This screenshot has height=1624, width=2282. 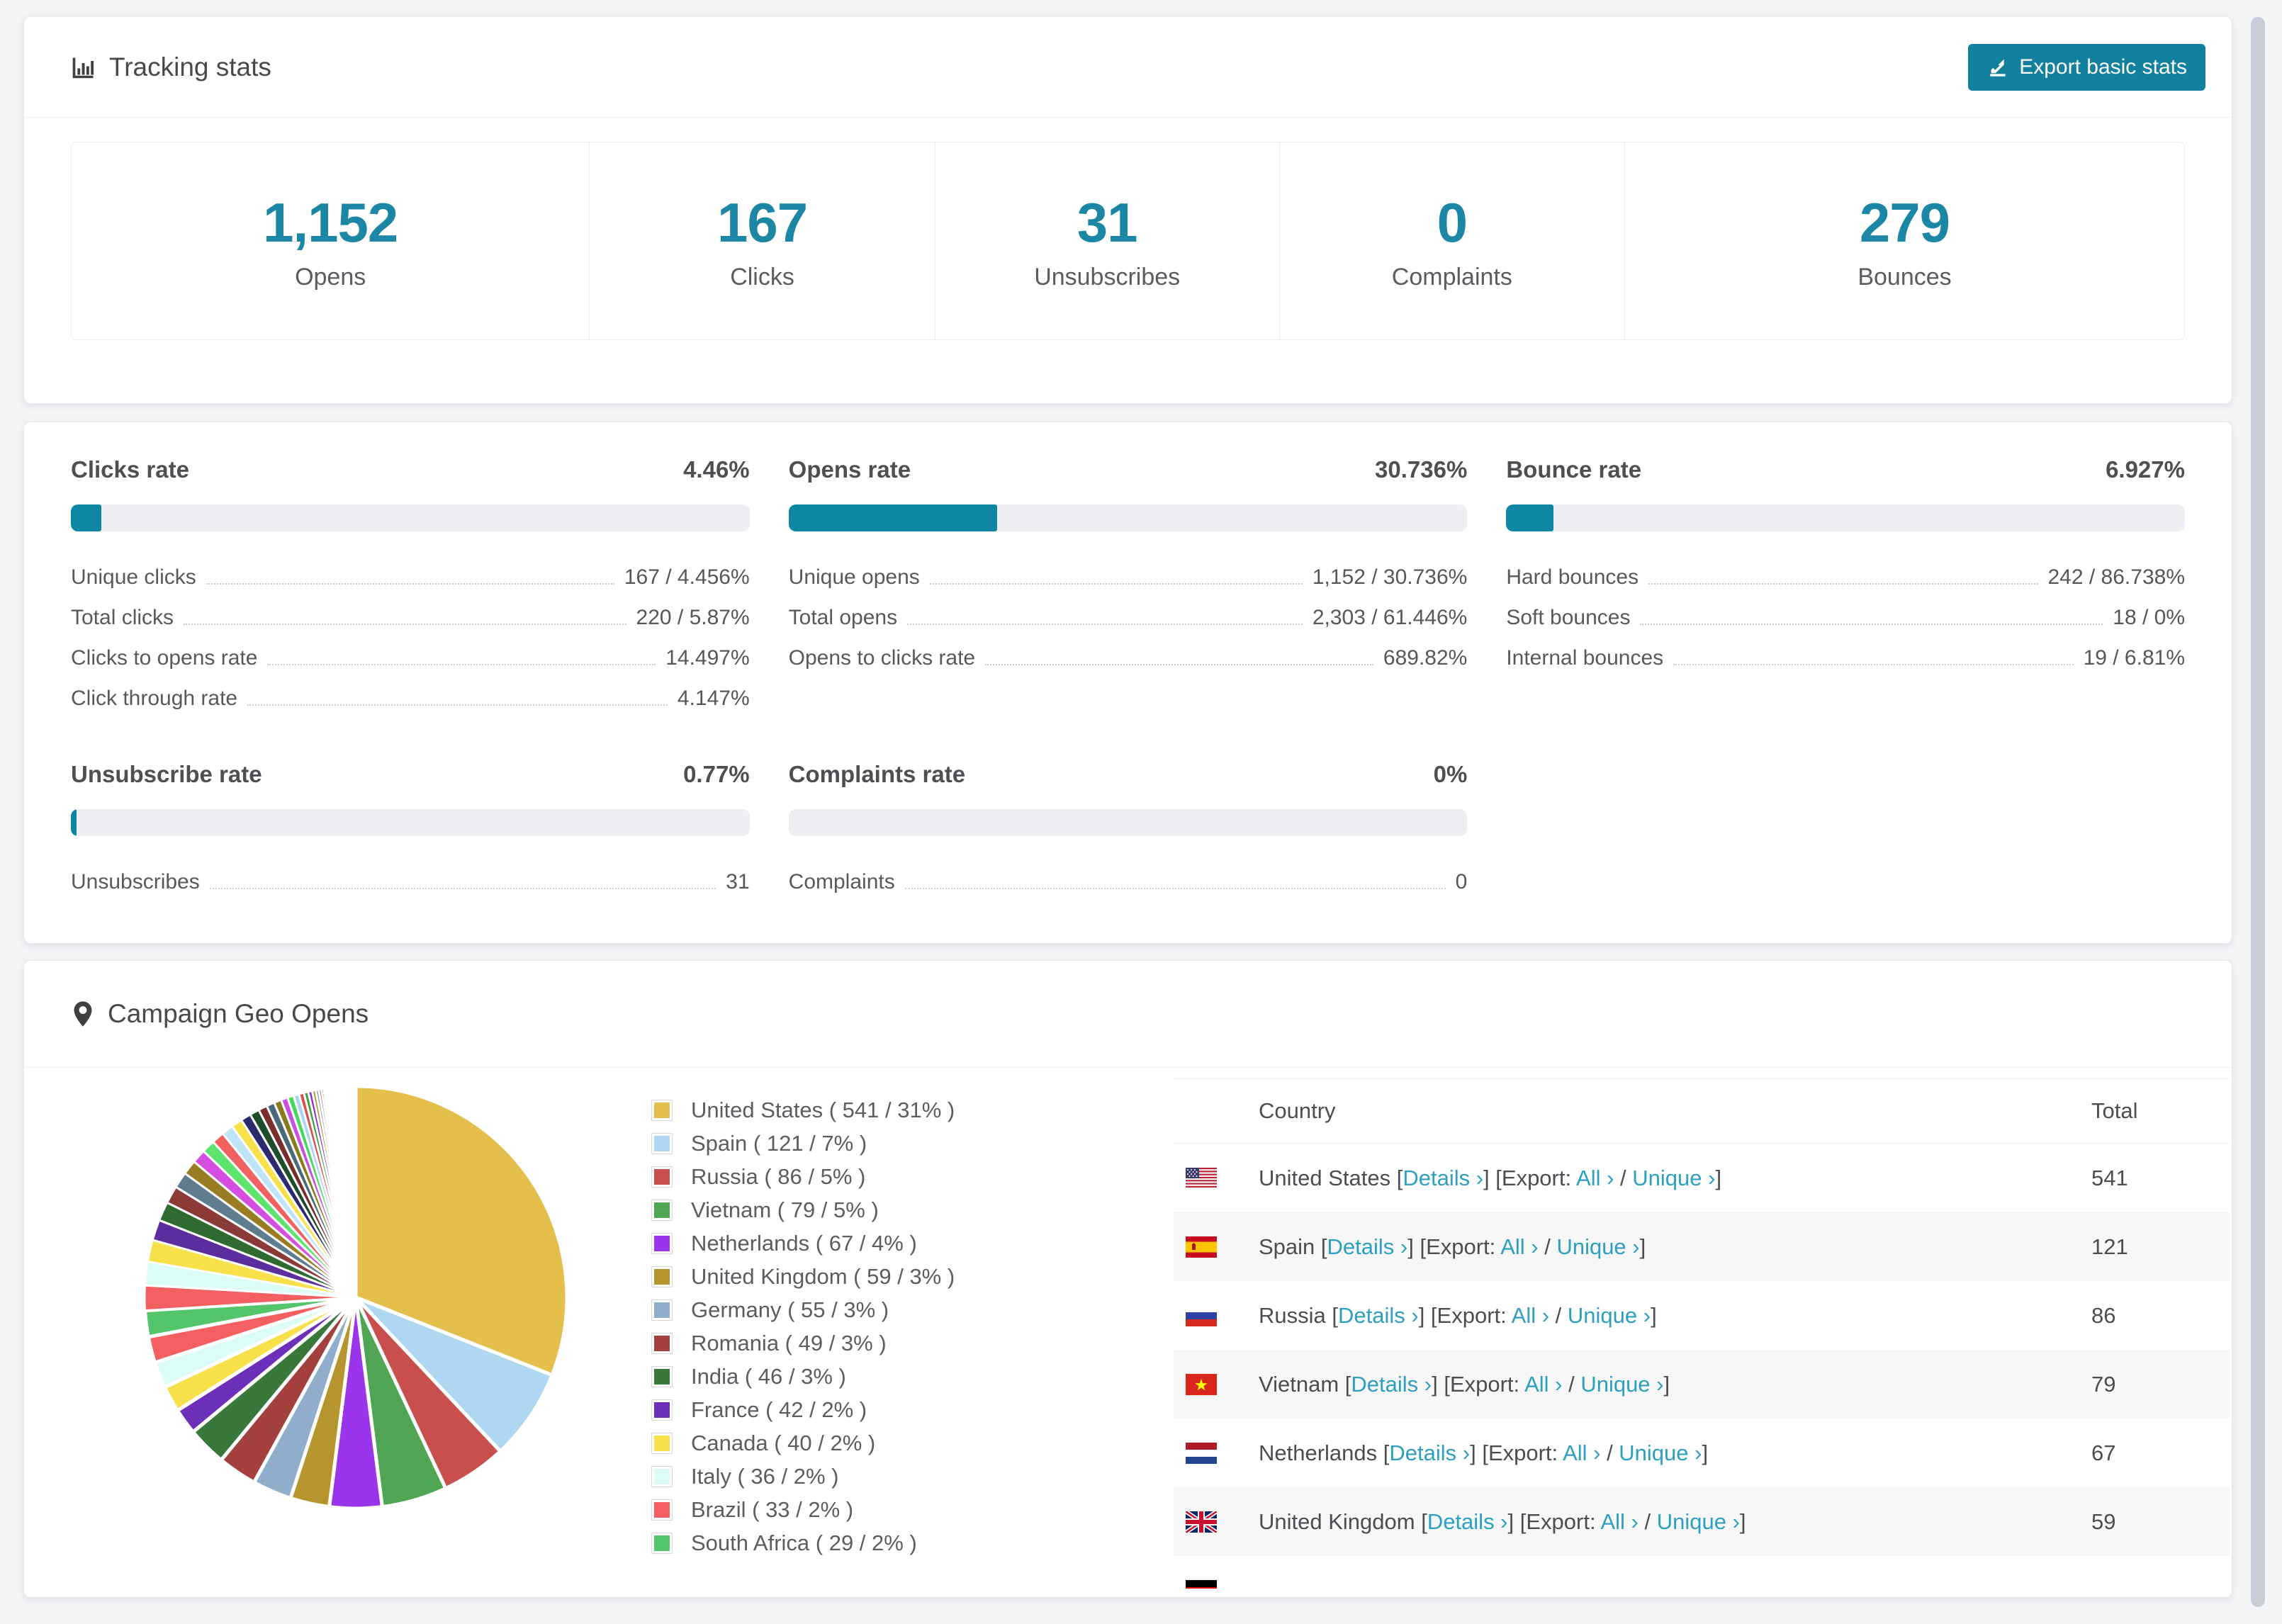 What do you see at coordinates (823, 1277) in the screenshot?
I see `legend-label: United Kingdom ( 59 / 3% )` at bounding box center [823, 1277].